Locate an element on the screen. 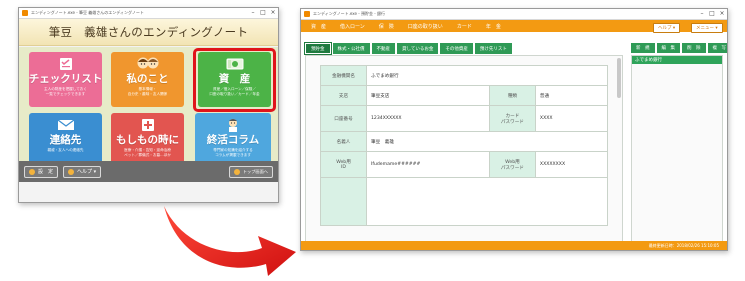 The width and height of the screenshot is (745, 281). form-row is located at coordinates (464, 201).